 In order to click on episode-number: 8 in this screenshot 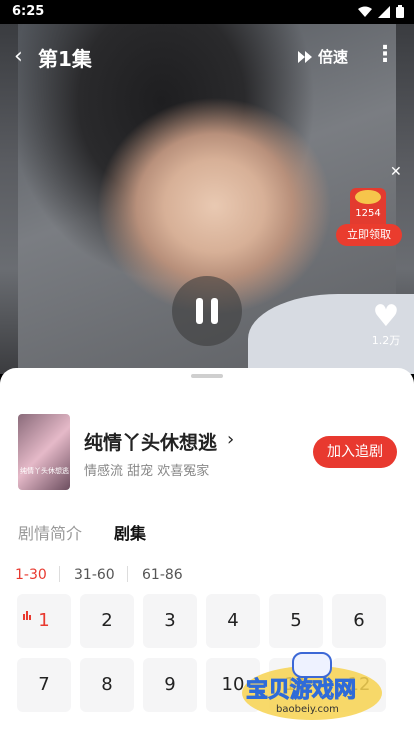, I will do `click(107, 684)`.